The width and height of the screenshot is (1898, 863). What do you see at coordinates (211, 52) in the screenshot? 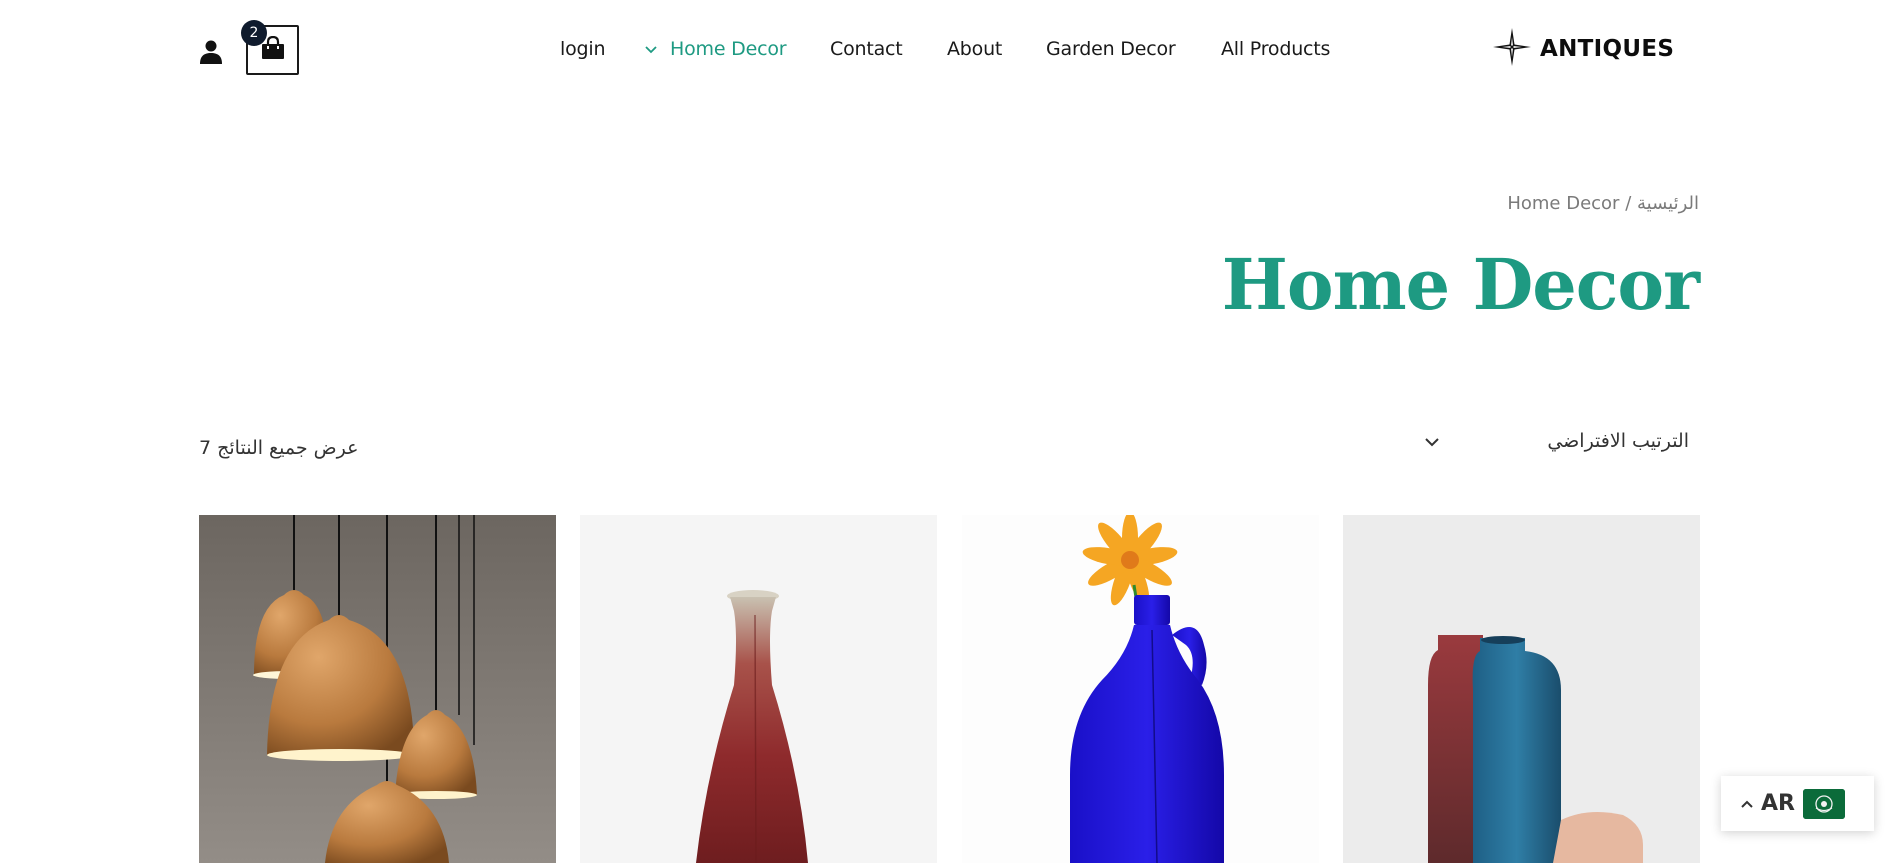
I see `user-account-icon` at bounding box center [211, 52].